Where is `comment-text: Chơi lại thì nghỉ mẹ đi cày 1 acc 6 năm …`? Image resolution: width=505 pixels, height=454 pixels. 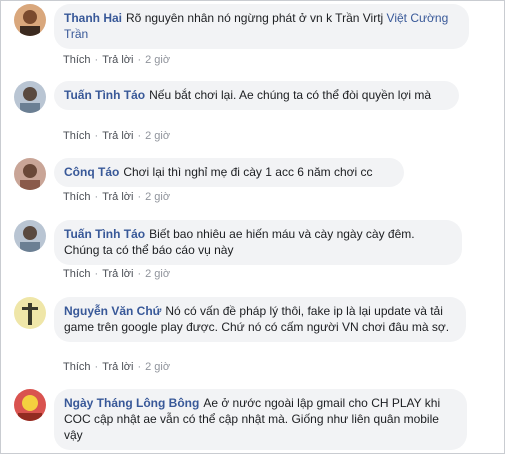
comment-text: Chơi lại thì nghỉ mẹ đi cày 1 acc 6 năm … is located at coordinates (248, 172).